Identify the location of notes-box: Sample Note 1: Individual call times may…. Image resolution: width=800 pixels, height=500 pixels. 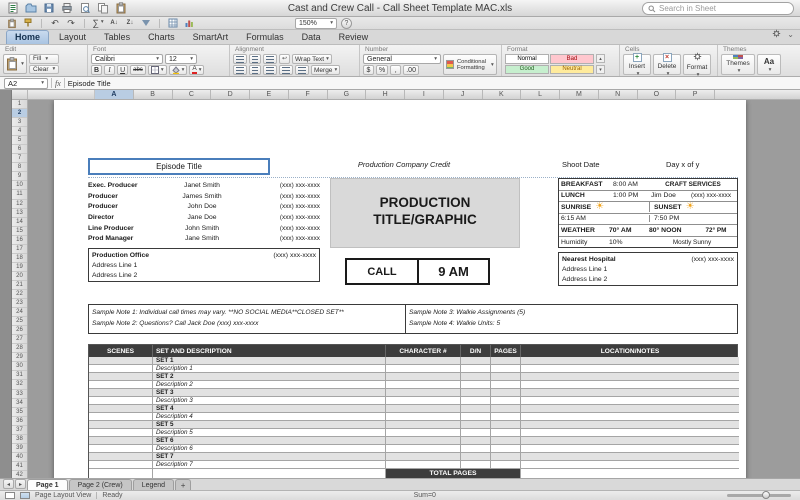
(413, 319).